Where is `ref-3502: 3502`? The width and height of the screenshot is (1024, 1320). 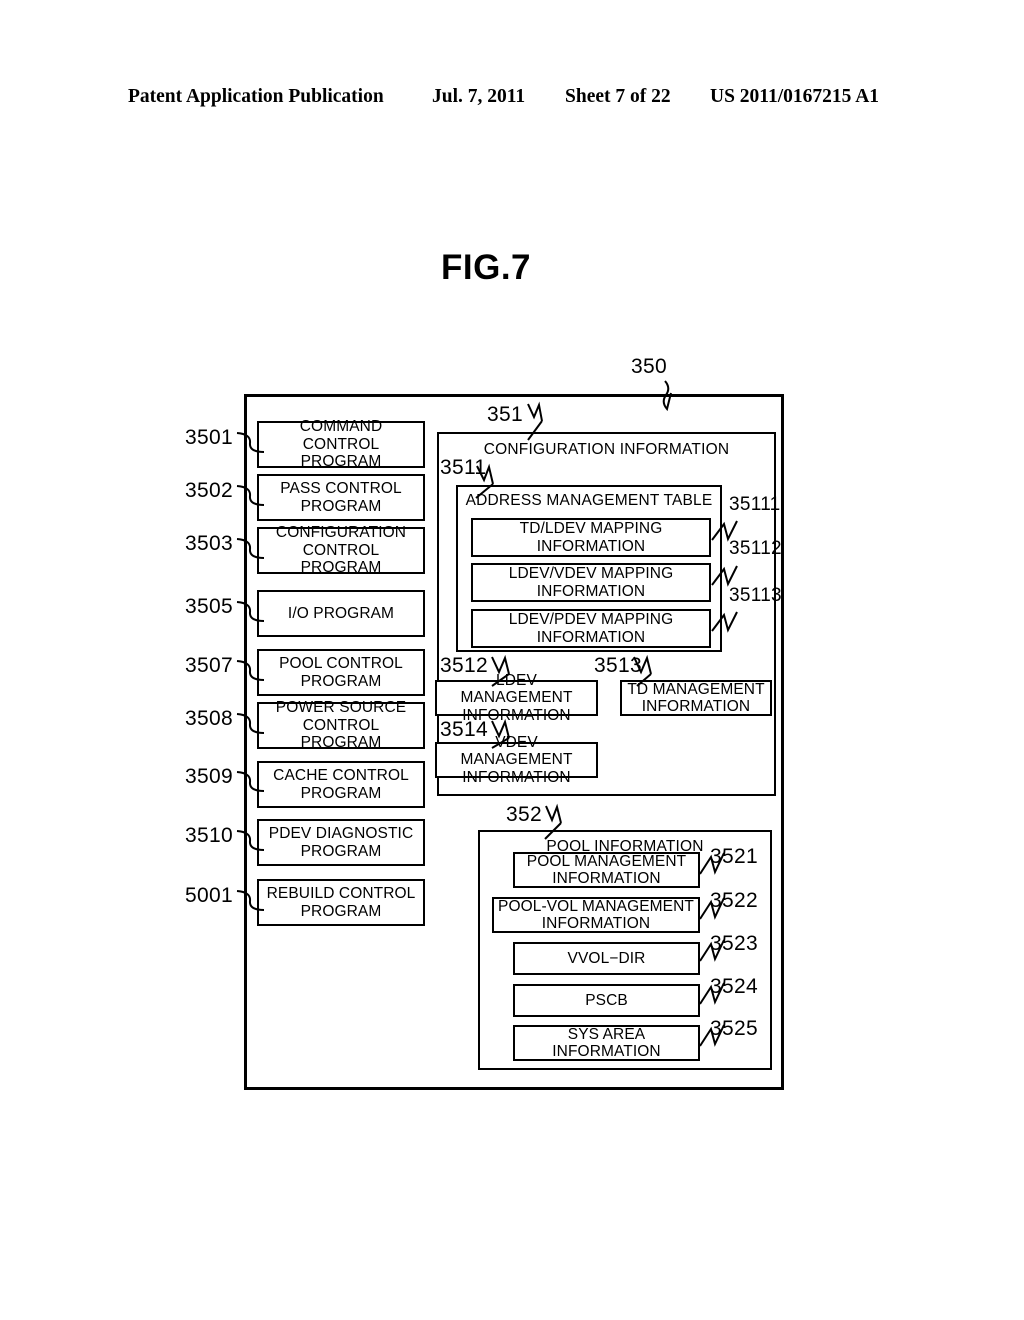 ref-3502: 3502 is located at coordinates (209, 490).